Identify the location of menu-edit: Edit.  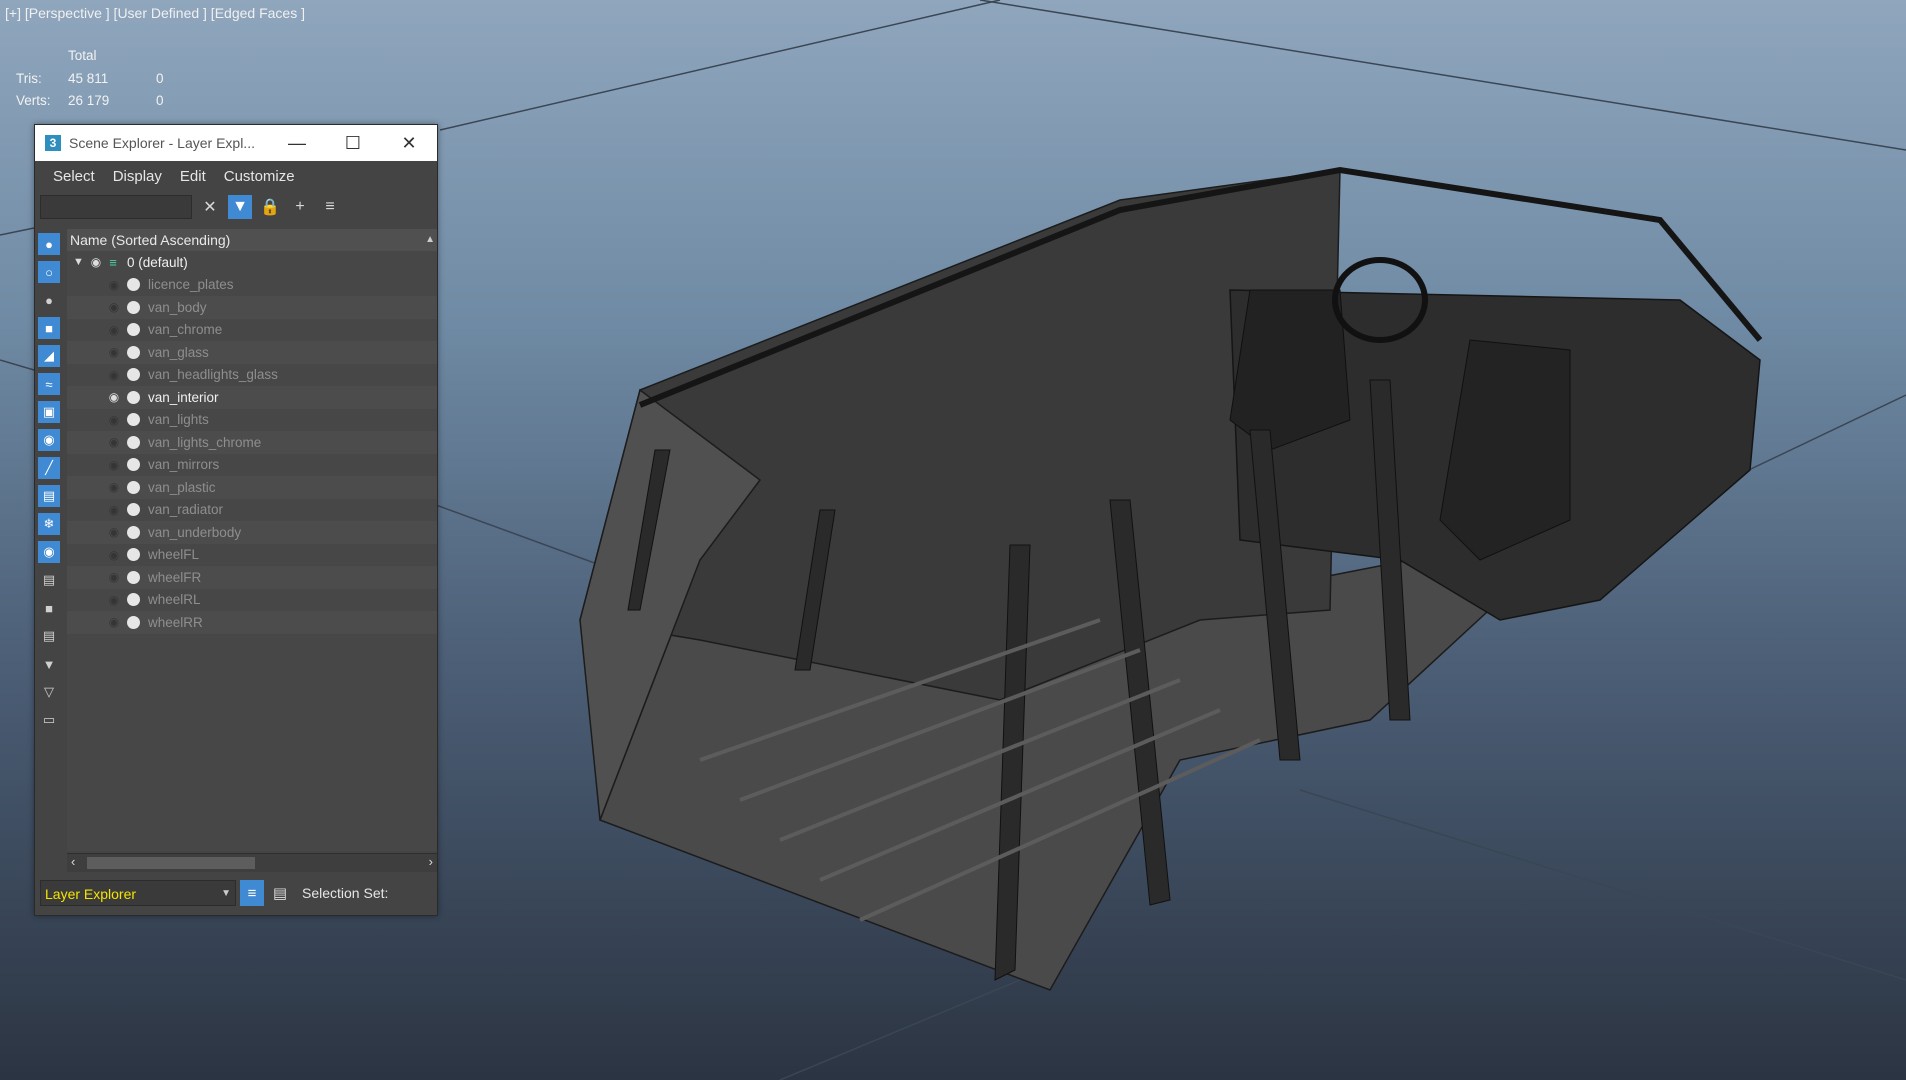
(193, 176).